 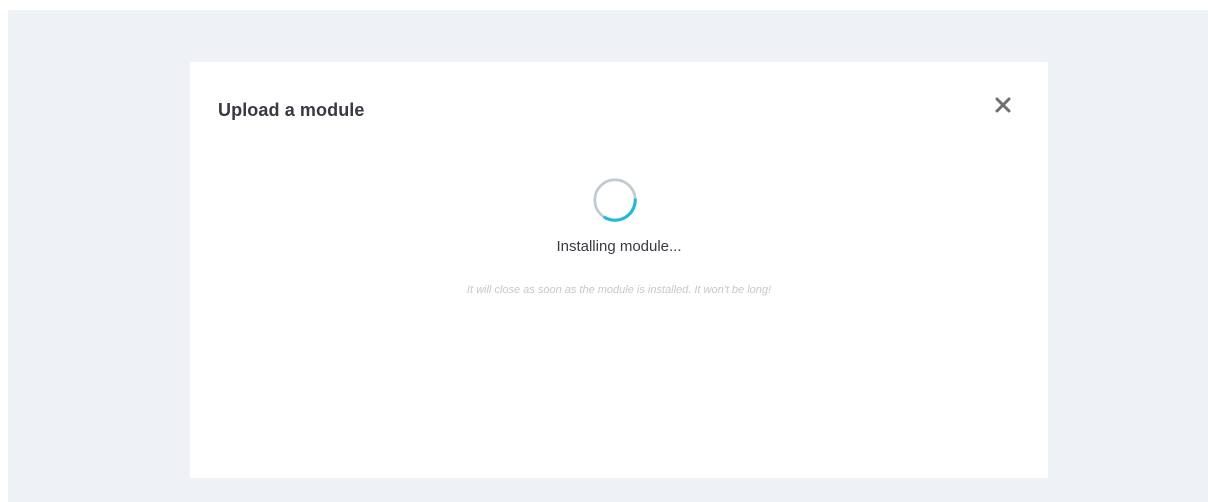 What do you see at coordinates (615, 200) in the screenshot?
I see `loading-spinner-icon` at bounding box center [615, 200].